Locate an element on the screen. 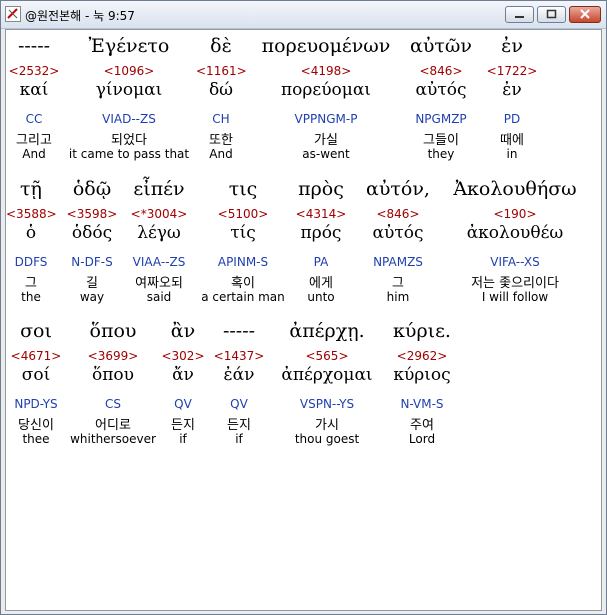  korean-gloss: 혹이 is located at coordinates (243, 283).